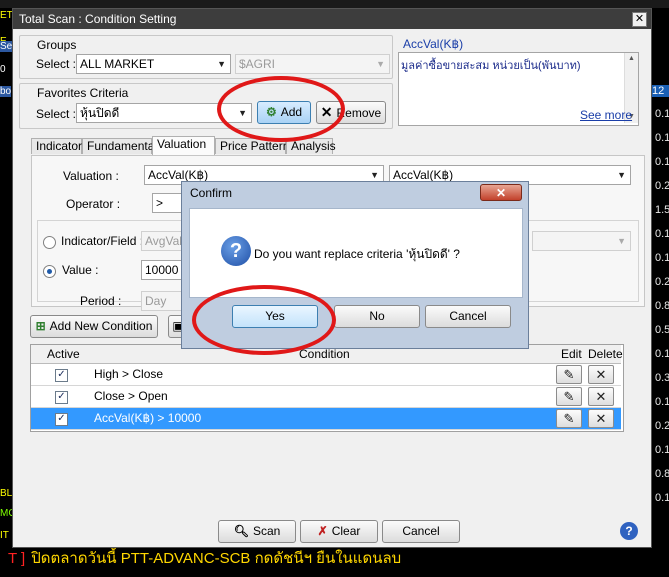 This screenshot has height=577, width=669. What do you see at coordinates (49, 271) in the screenshot?
I see `value-radio` at bounding box center [49, 271].